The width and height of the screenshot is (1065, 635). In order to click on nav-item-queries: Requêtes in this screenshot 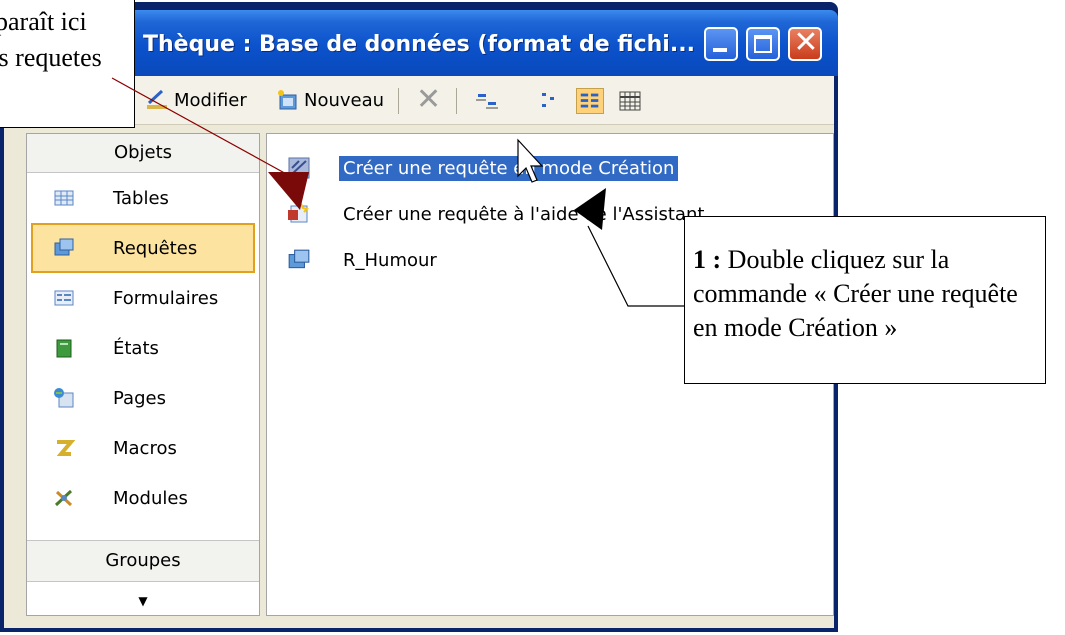, I will do `click(143, 248)`.